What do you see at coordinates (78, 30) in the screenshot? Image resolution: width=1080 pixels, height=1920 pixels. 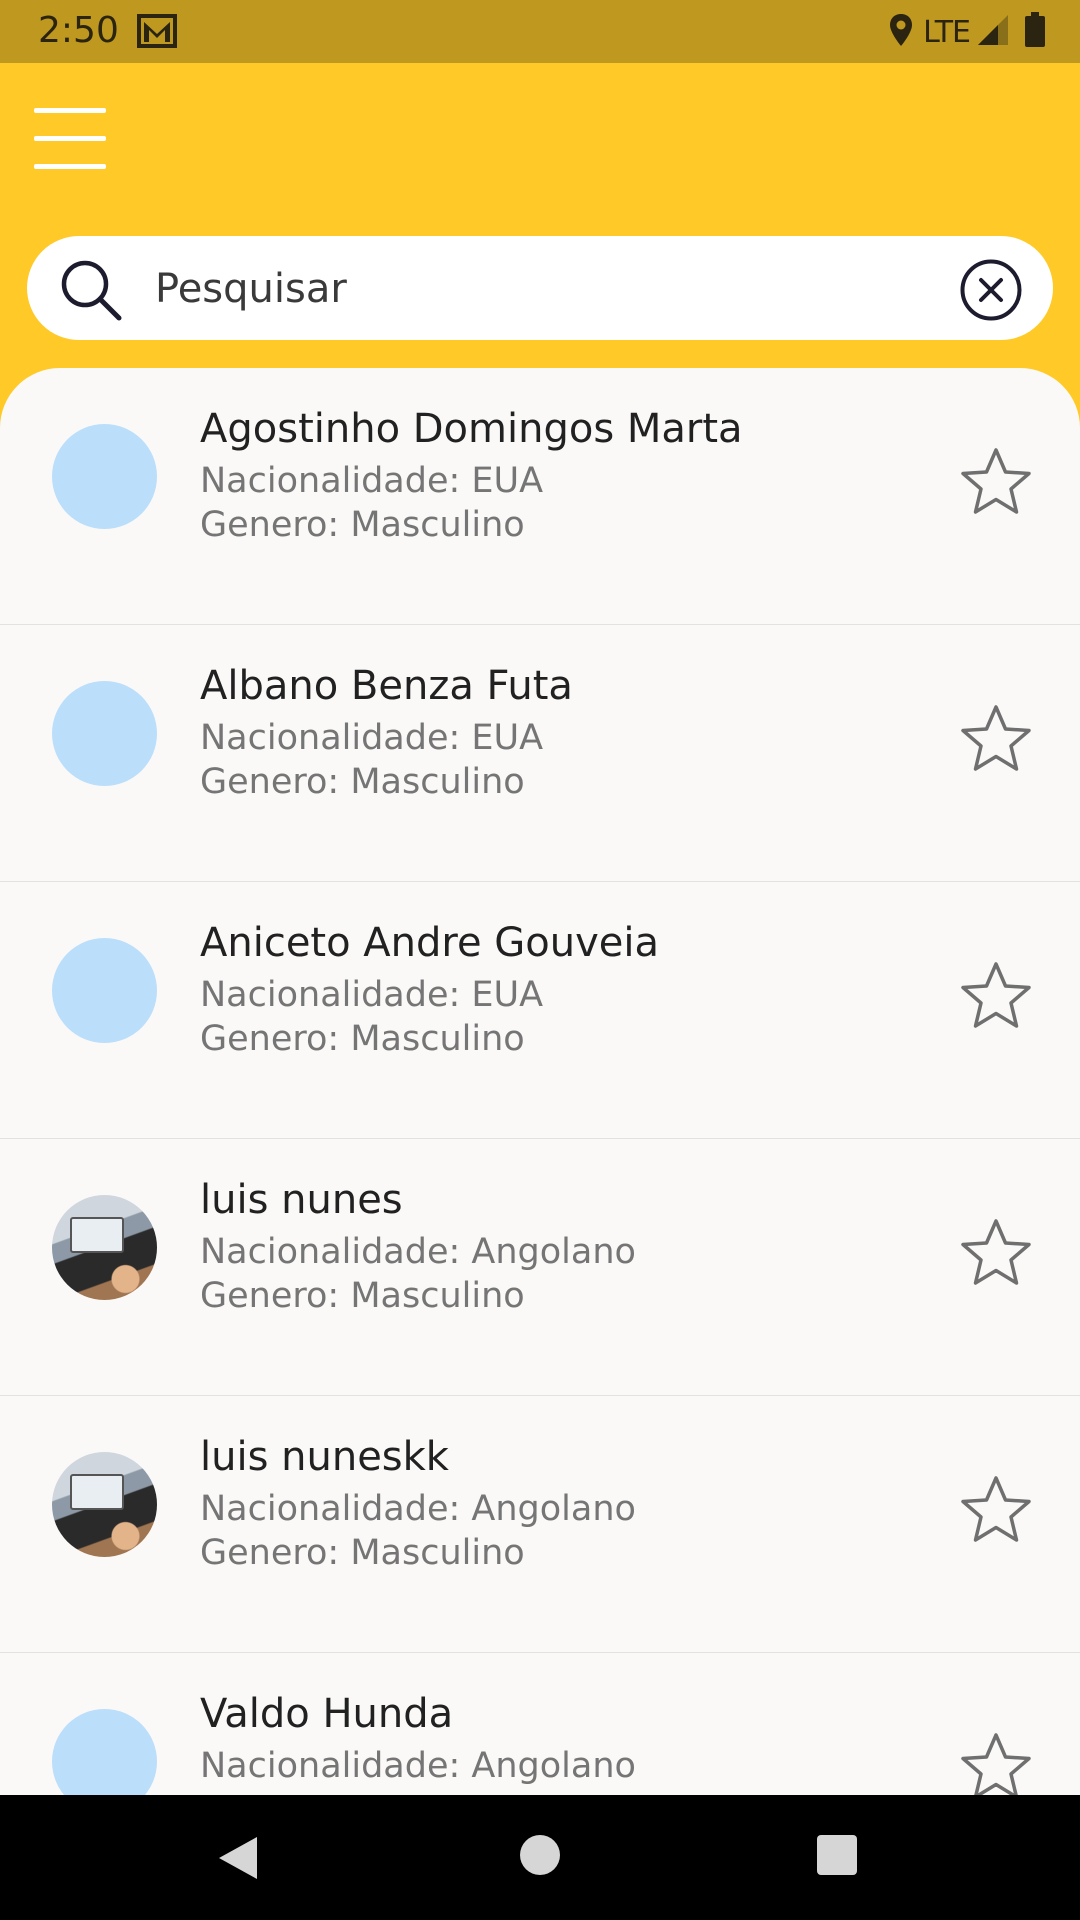 I see `status-time: 2:50` at bounding box center [78, 30].